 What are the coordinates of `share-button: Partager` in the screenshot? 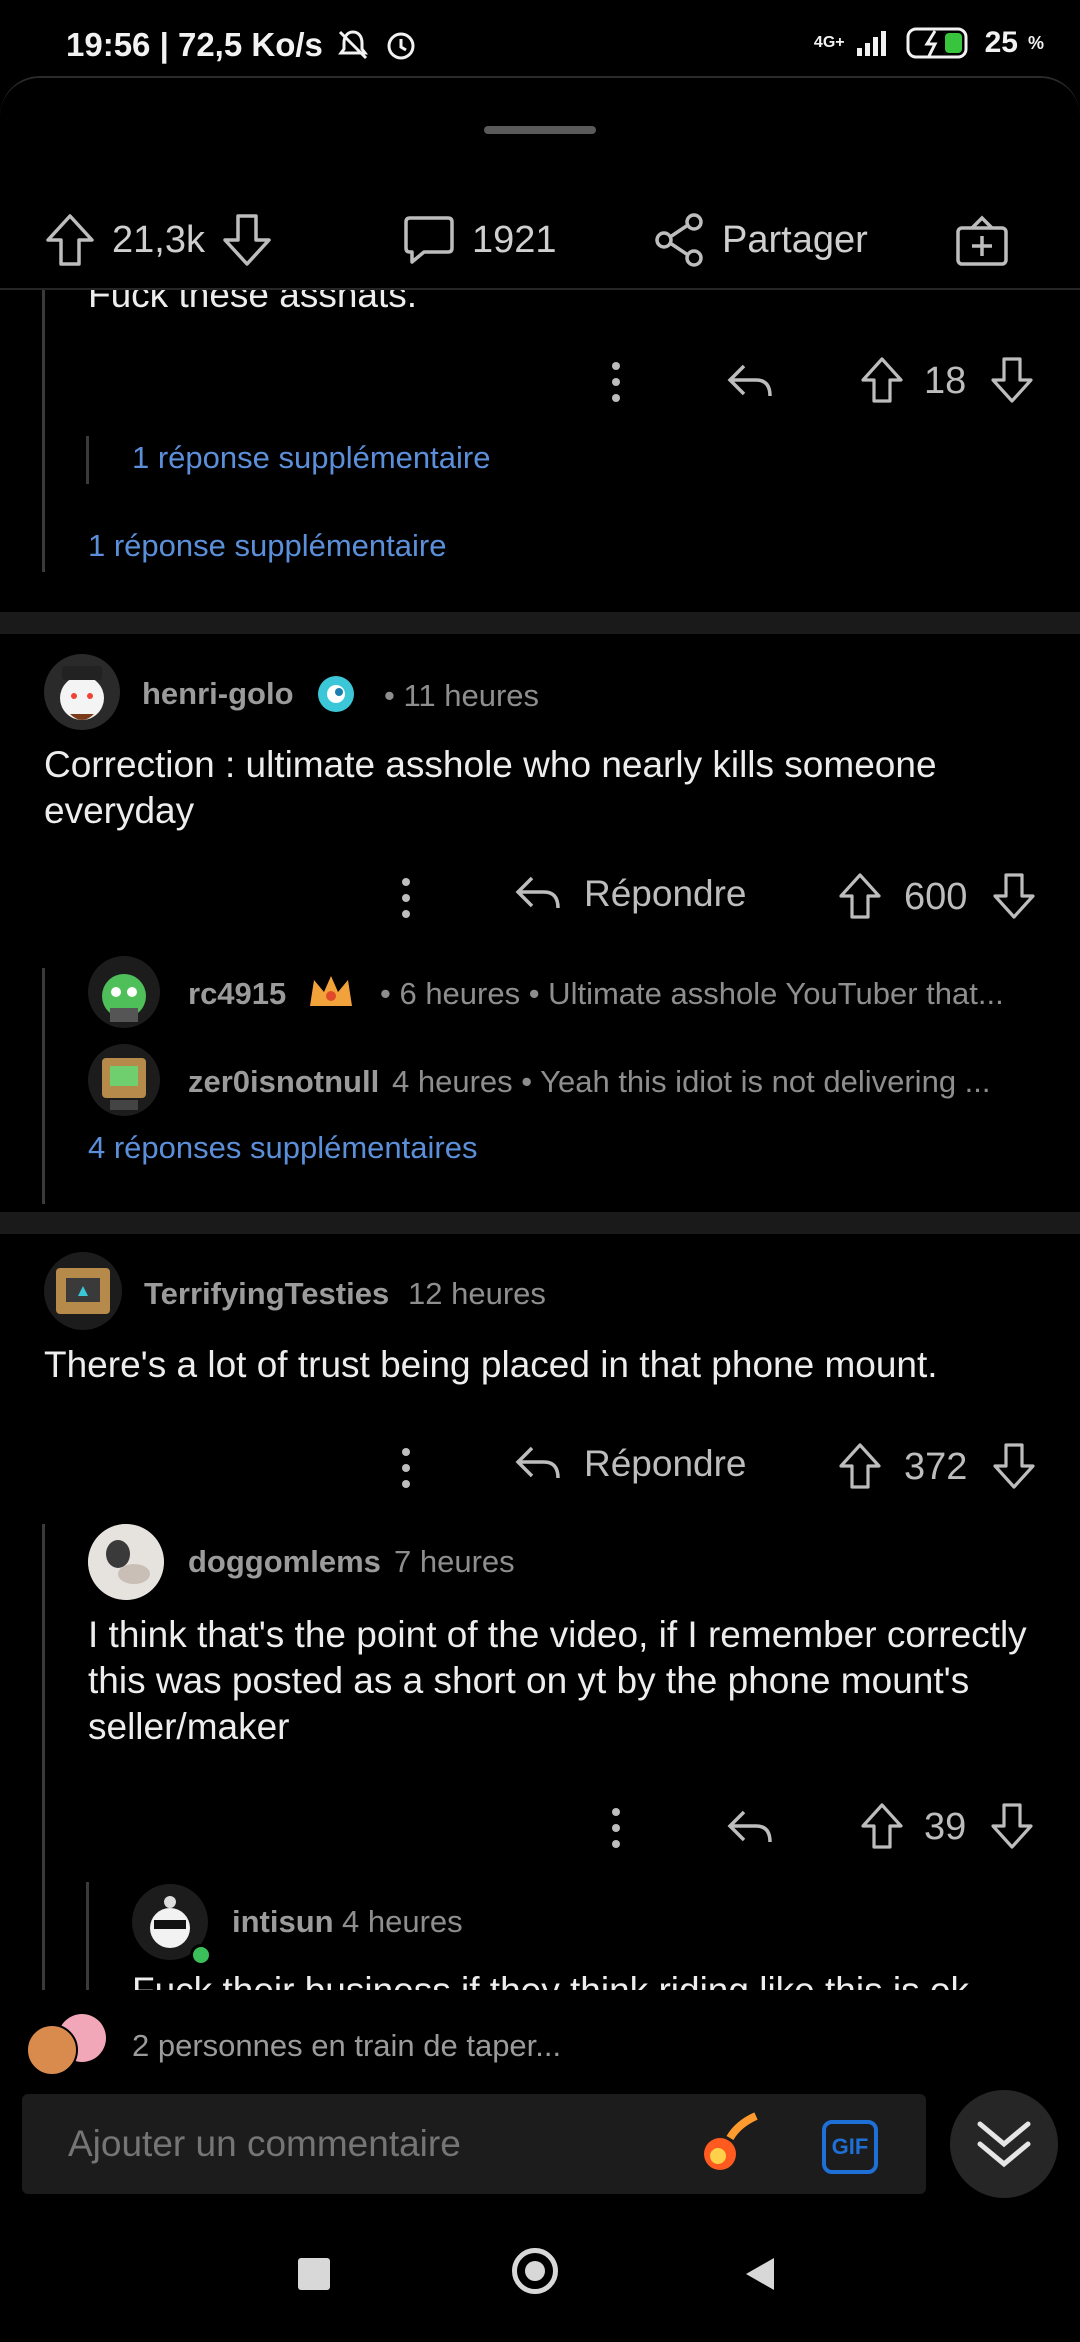 It's located at (760, 240).